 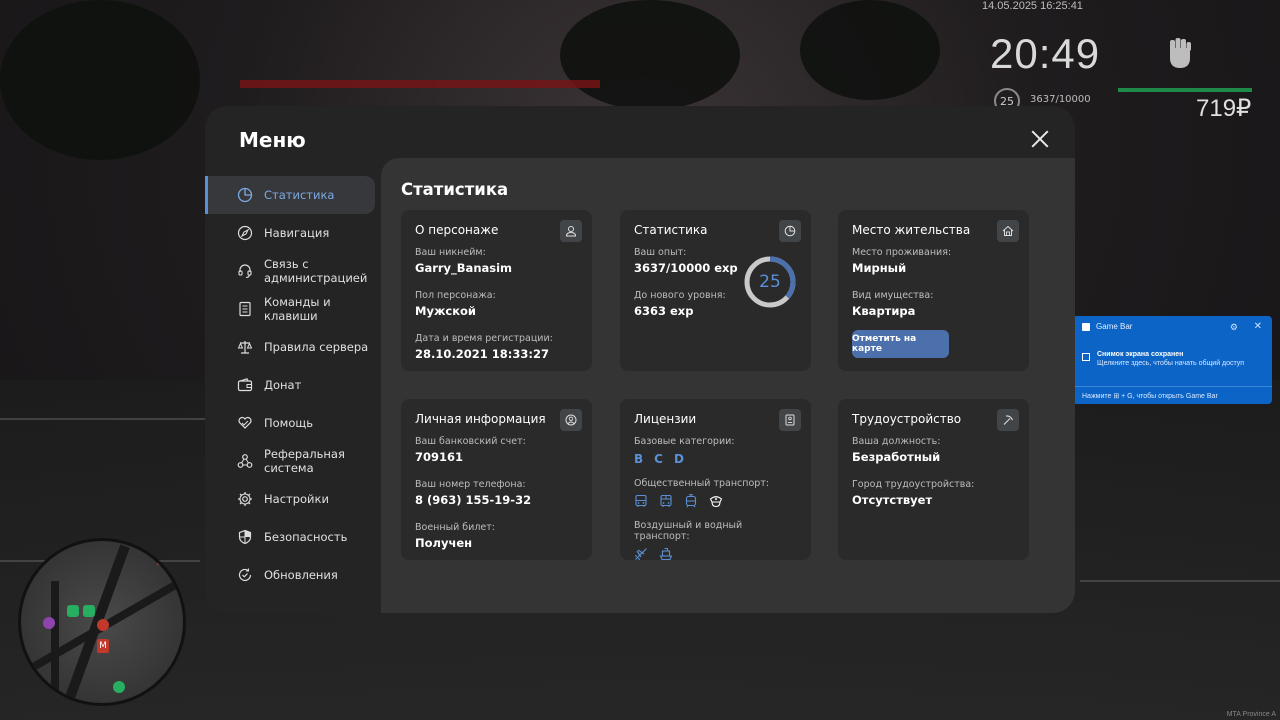 I want to click on fist-icon, so click(x=1180, y=53).